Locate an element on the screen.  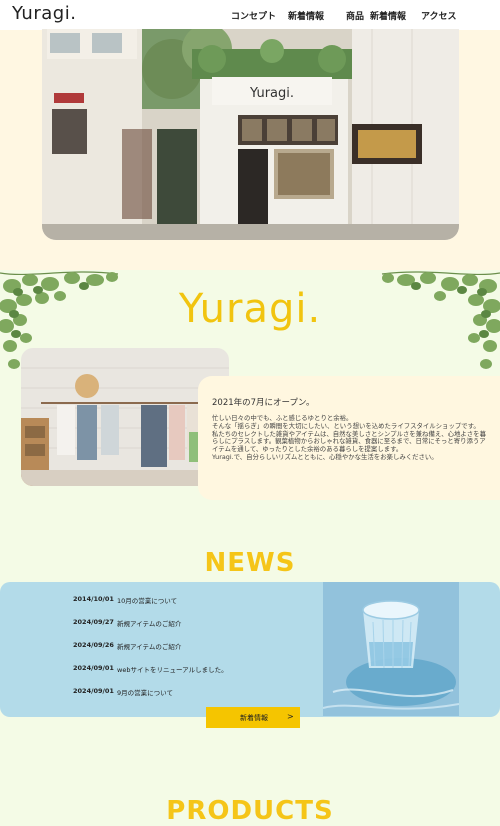
news-date: 2014/10/01 is located at coordinates (93, 599).